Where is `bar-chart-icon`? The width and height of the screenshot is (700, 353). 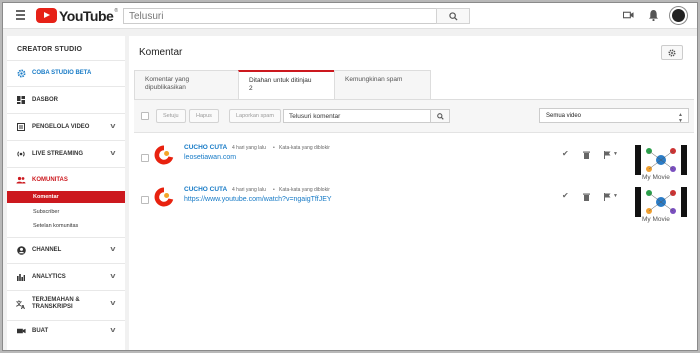
bar-chart-icon is located at coordinates (21, 277).